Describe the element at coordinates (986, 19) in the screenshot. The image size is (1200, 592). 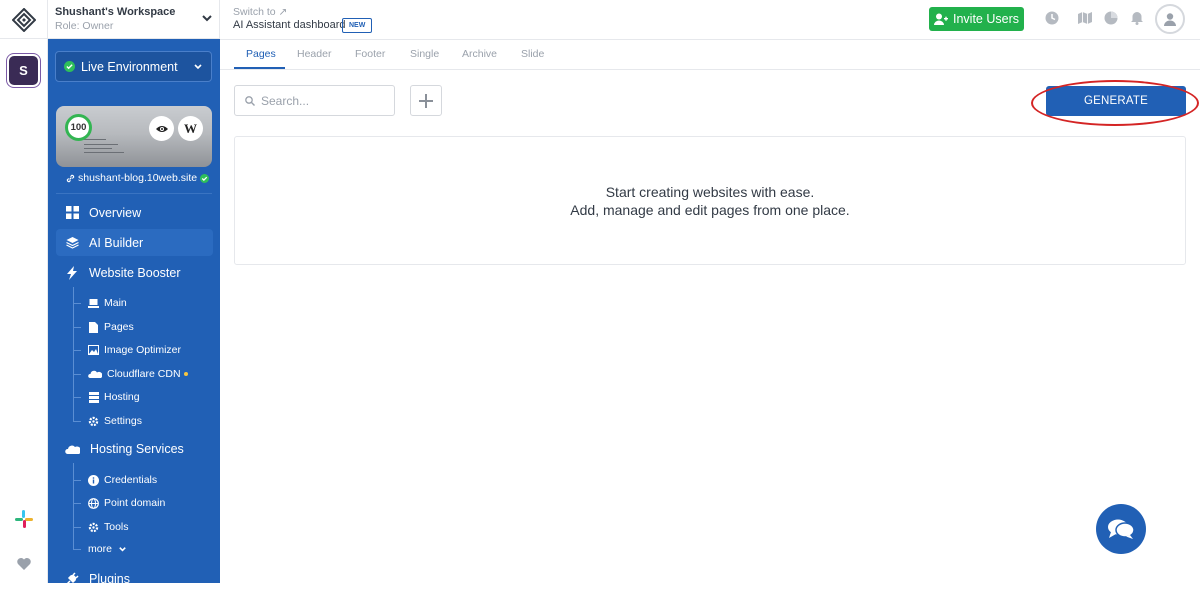
I see `invite-users-label: Invite Users` at that location.